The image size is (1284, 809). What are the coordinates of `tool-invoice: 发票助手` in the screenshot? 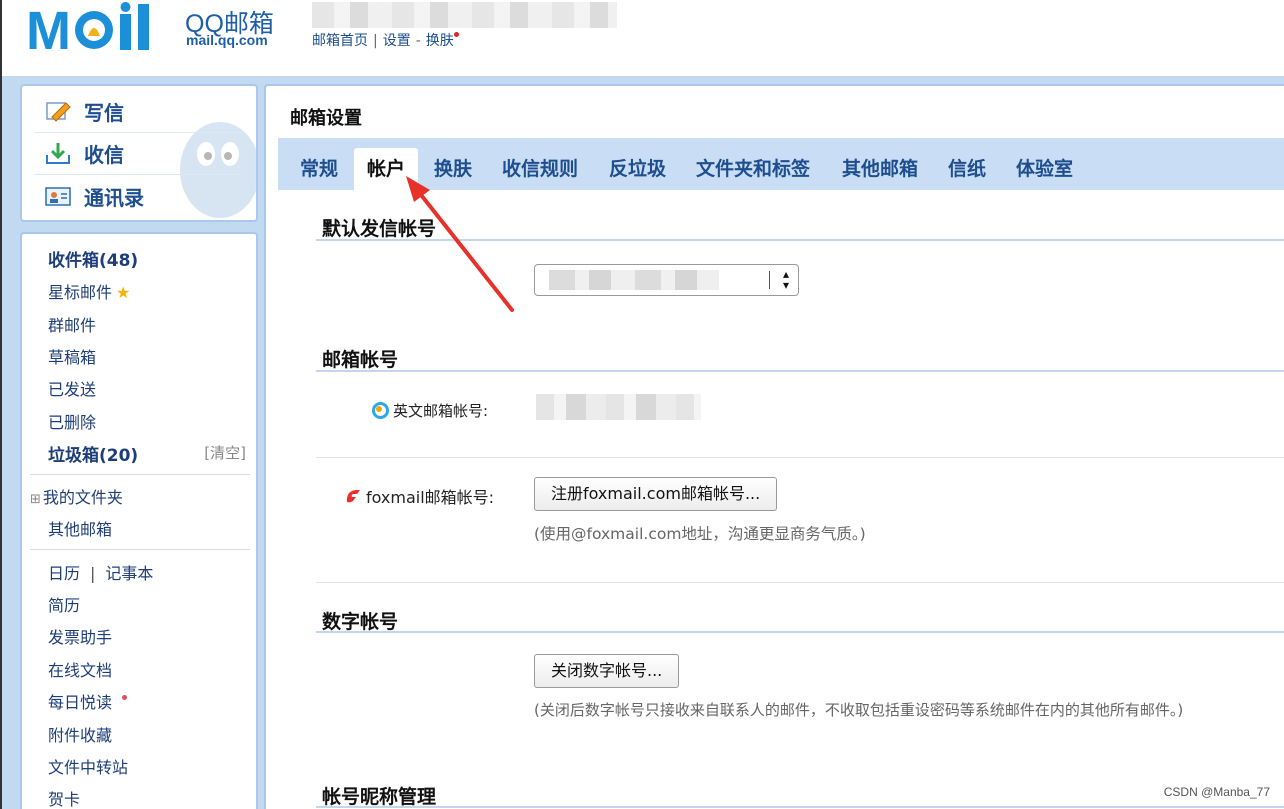 It's located at (80, 636).